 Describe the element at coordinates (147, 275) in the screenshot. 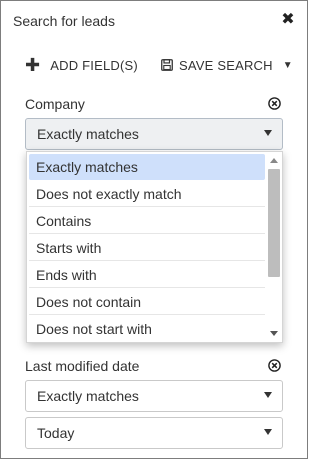

I see `option-ends-with: Ends with` at that location.